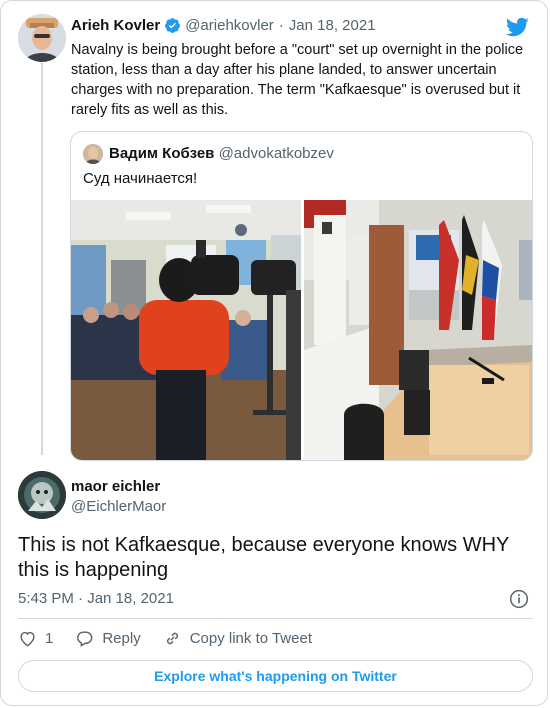  I want to click on reply-author-handle: @EichlerMaor, so click(118, 506).